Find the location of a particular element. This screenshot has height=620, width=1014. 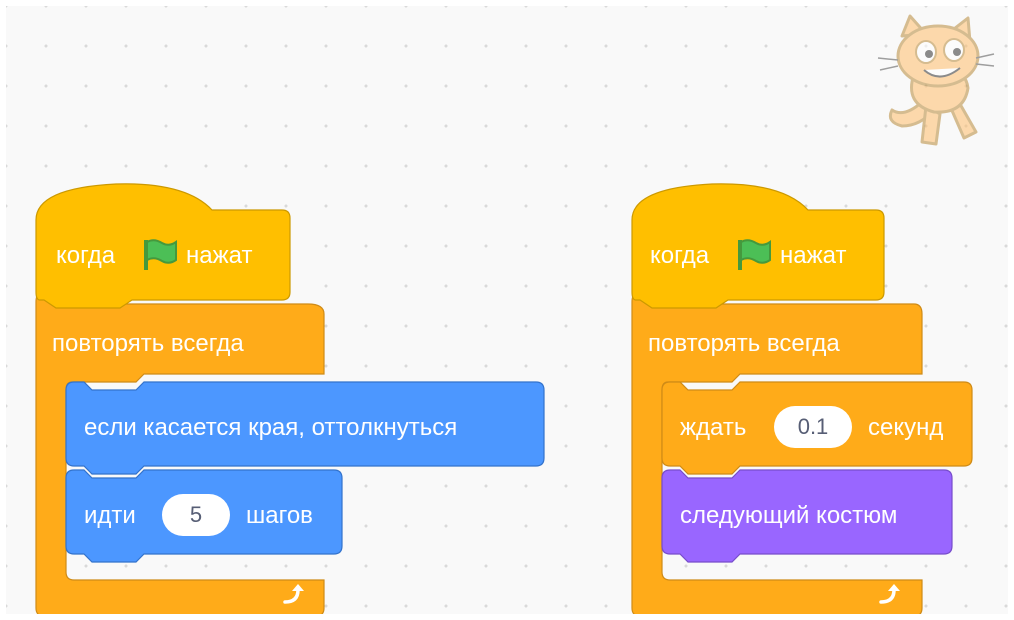

move-label: идти is located at coordinates (110, 515).